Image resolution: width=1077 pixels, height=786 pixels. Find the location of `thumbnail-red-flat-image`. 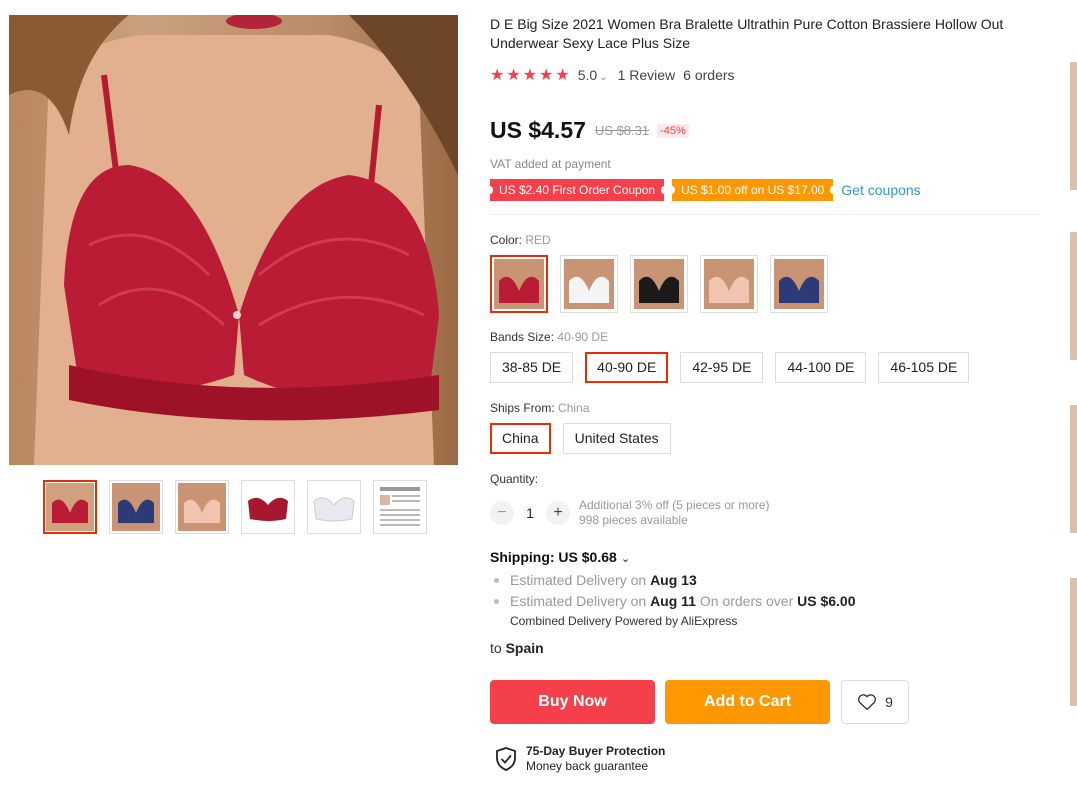

thumbnail-red-flat-image is located at coordinates (268, 507).